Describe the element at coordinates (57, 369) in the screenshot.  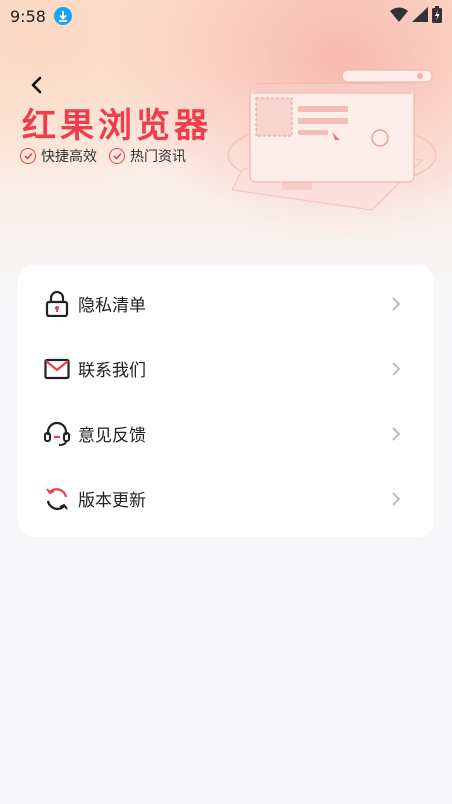
I see `mail-icon` at that location.